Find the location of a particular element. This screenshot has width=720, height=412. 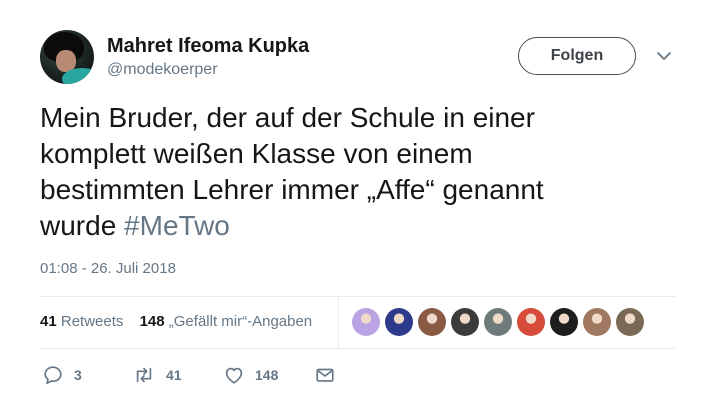

tweet-text-line: komplett weißen Klasse von einem is located at coordinates (256, 153).